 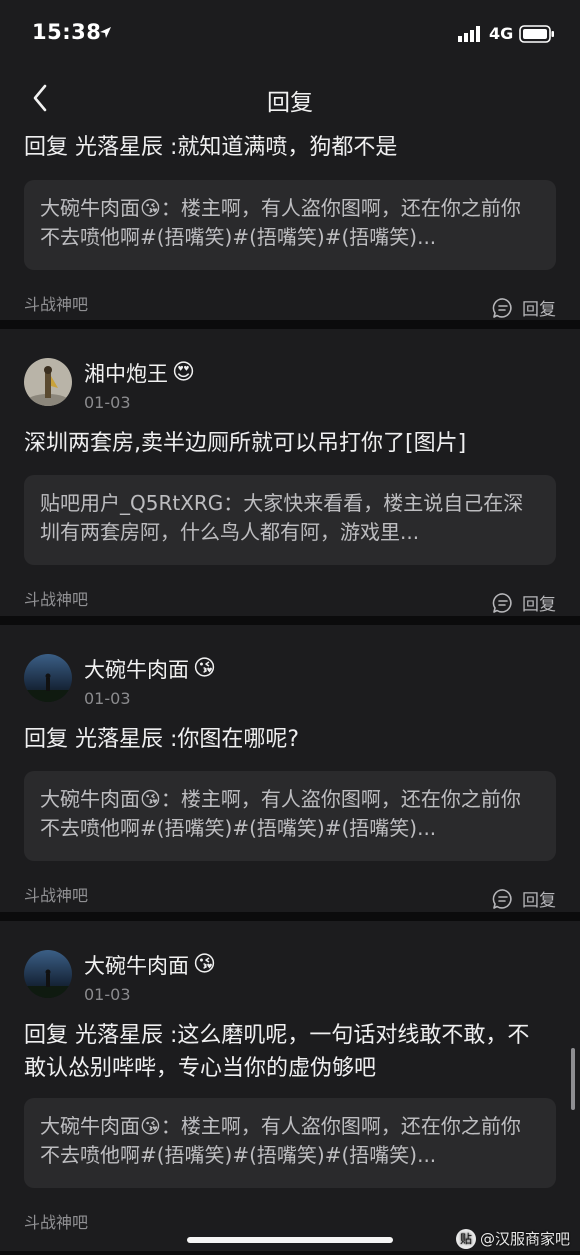 I want to click on location-arrow-icon, so click(x=105, y=32).